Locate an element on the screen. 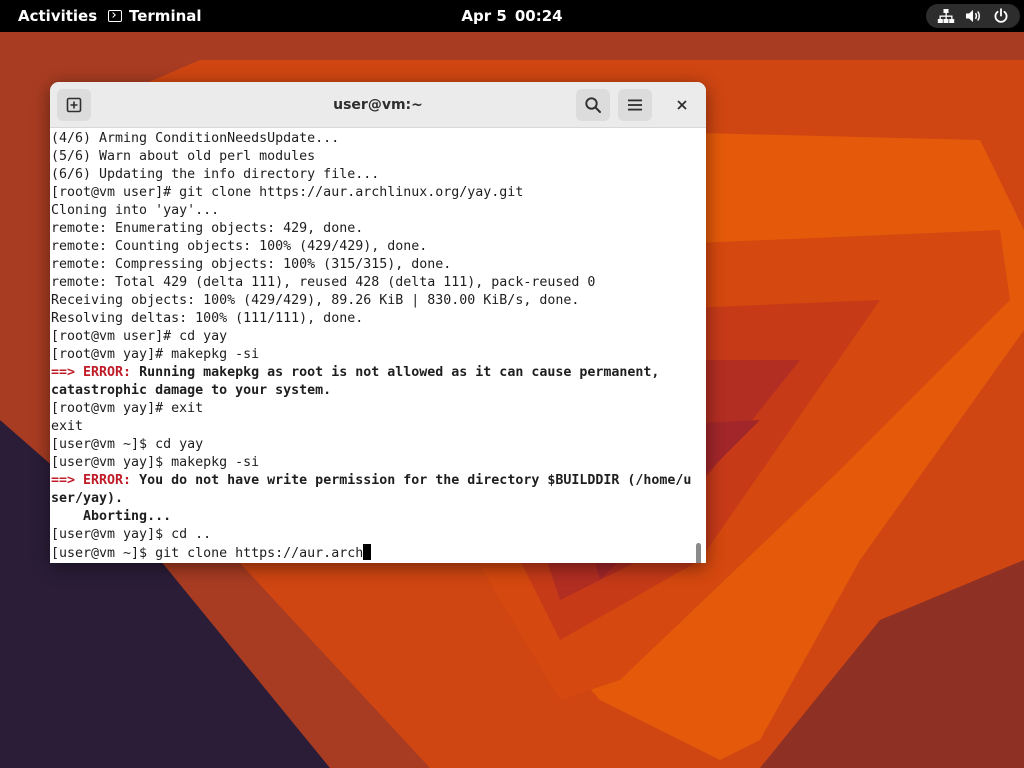 Image resolution: width=1024 pixels, height=768 pixels. new-tab-button is located at coordinates (74, 105).